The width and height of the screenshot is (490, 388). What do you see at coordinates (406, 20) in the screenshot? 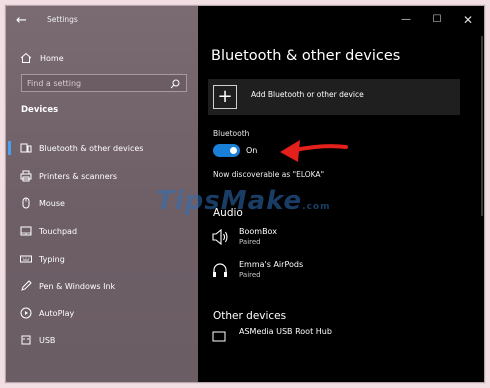
I see `minimize-button: —` at bounding box center [406, 20].